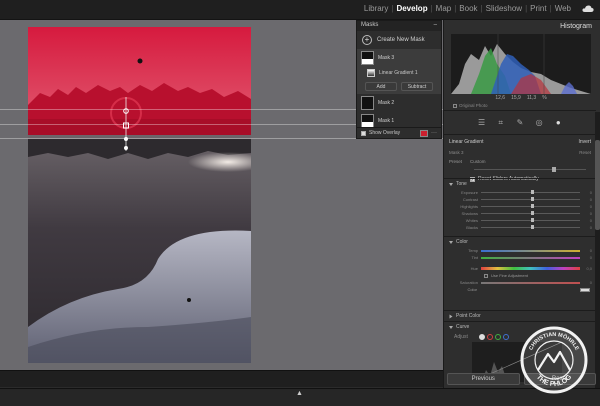  Describe the element at coordinates (470, 105) in the screenshot. I see `original-photo-toggle: Original Photo` at that location.